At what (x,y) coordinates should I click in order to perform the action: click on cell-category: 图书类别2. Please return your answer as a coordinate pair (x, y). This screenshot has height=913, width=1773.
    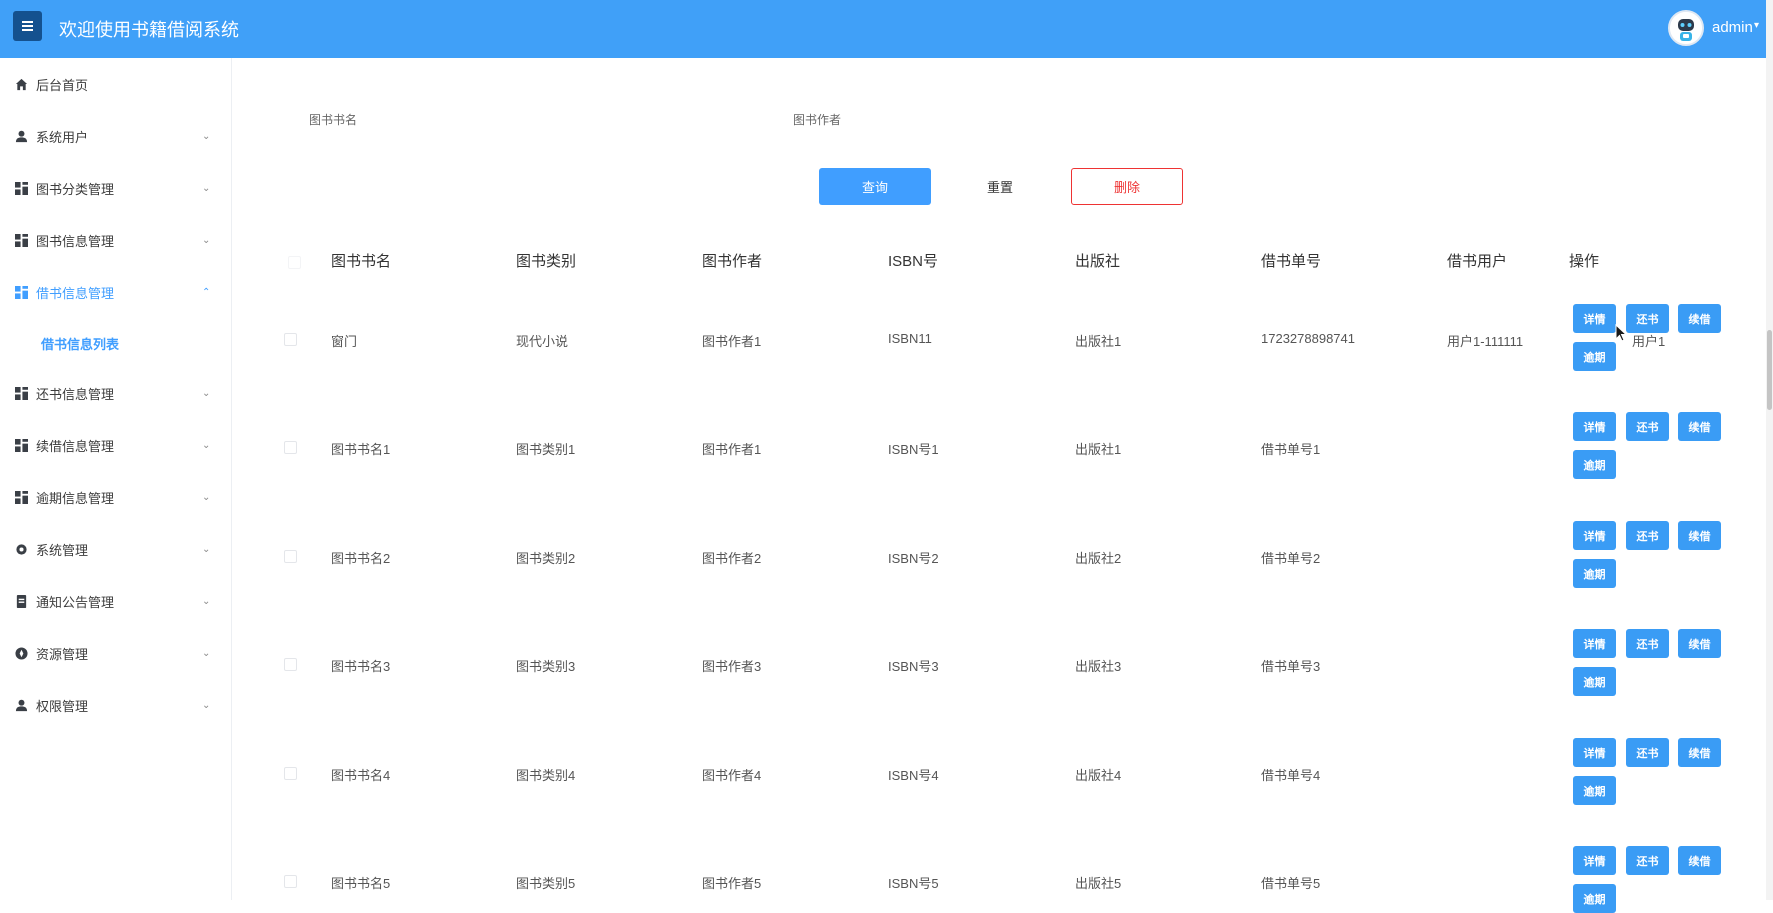
    Looking at the image, I should click on (546, 558).